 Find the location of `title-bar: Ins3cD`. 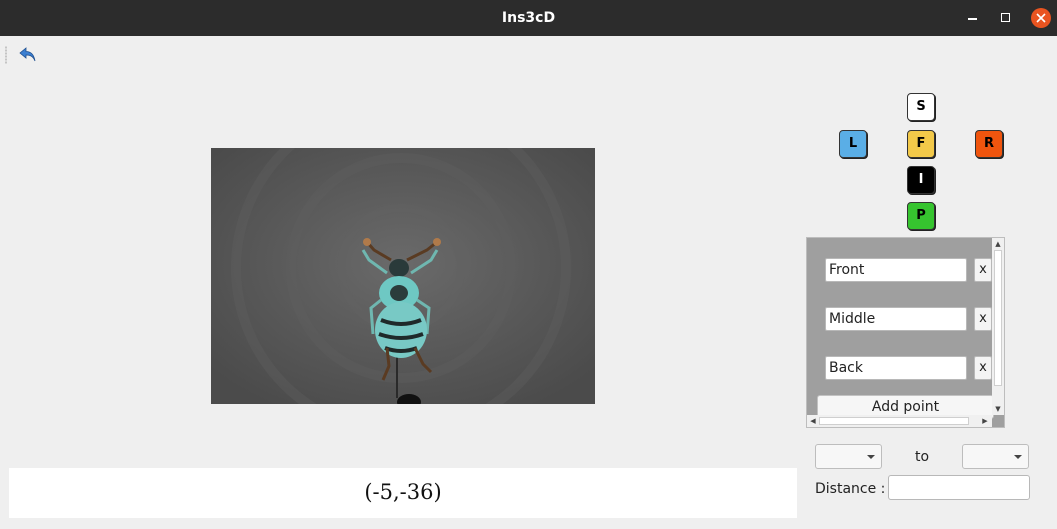

title-bar: Ins3cD is located at coordinates (528, 18).